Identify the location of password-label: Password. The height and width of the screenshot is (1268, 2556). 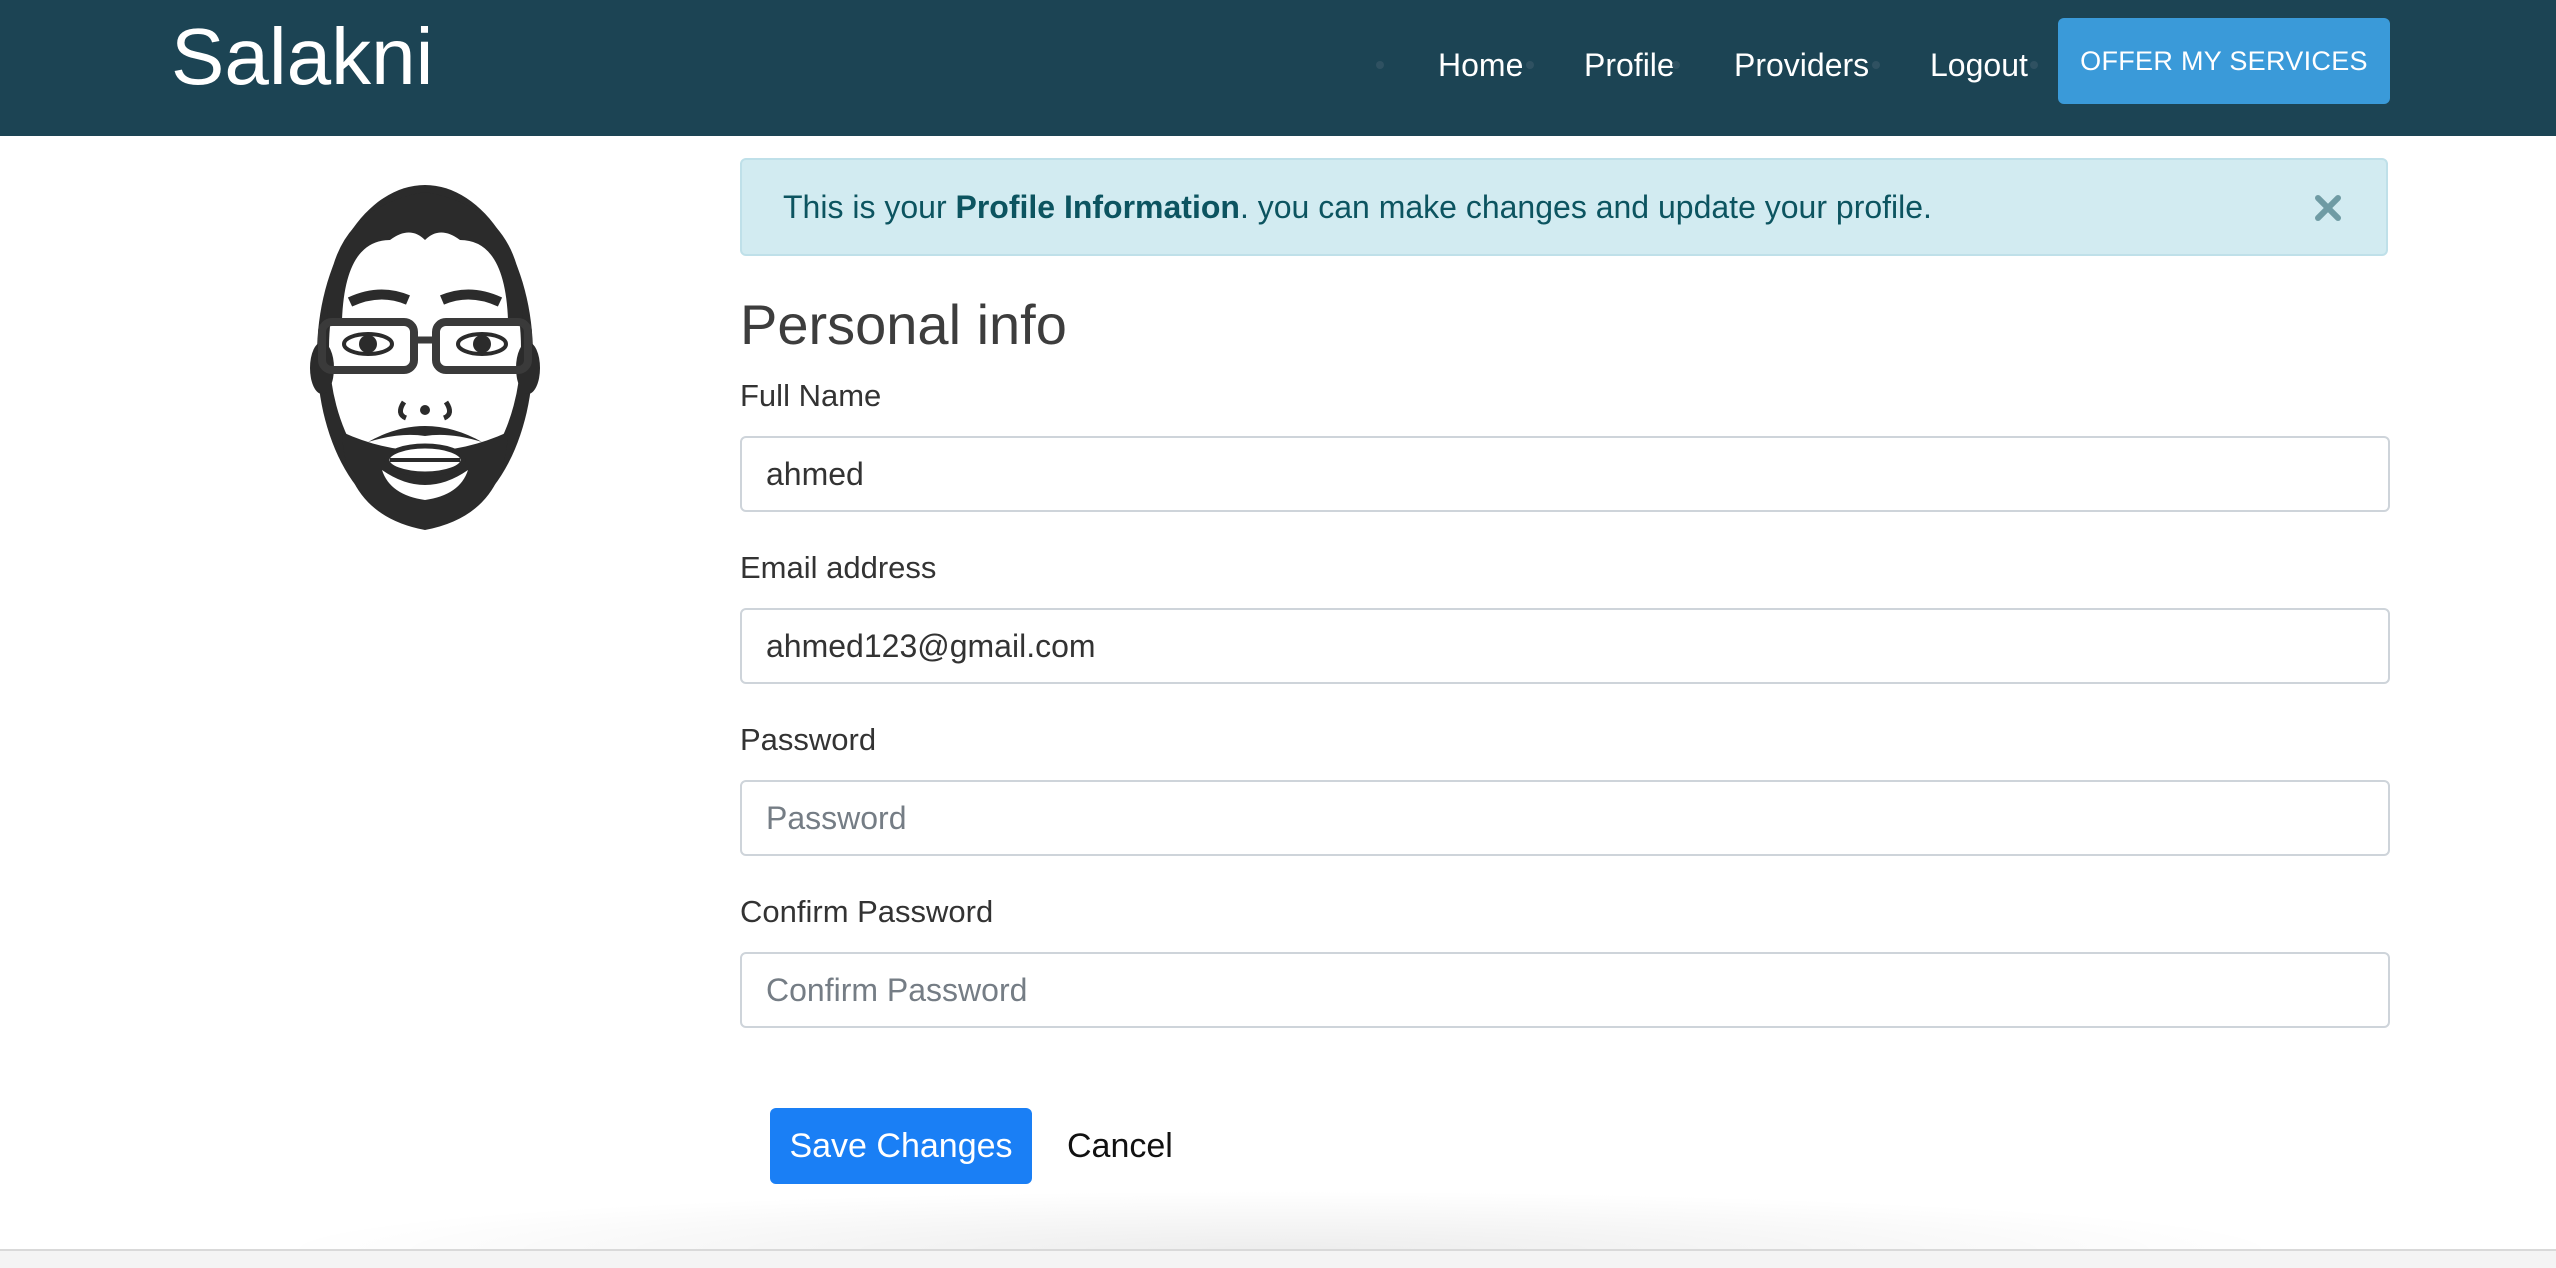
(808, 739).